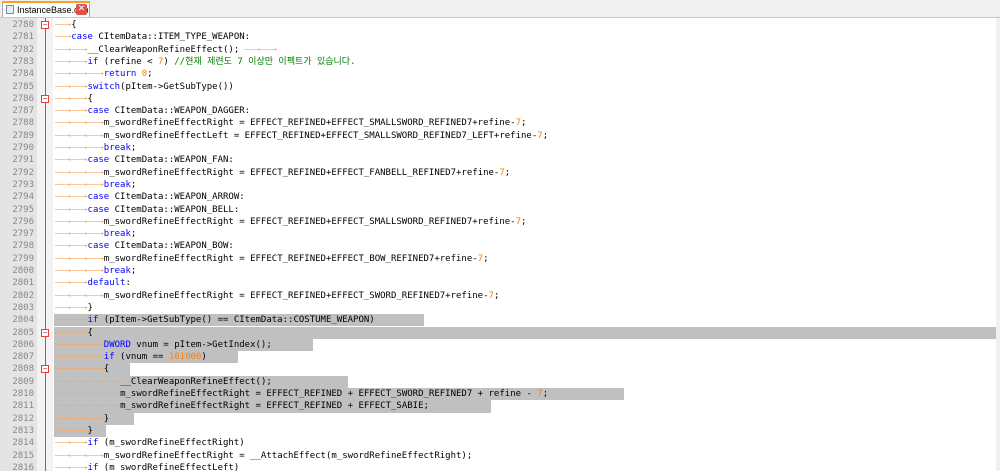 Image resolution: width=1000 pixels, height=471 pixels. Describe the element at coordinates (23, 25) in the screenshot. I see `line-number: 2780` at that location.